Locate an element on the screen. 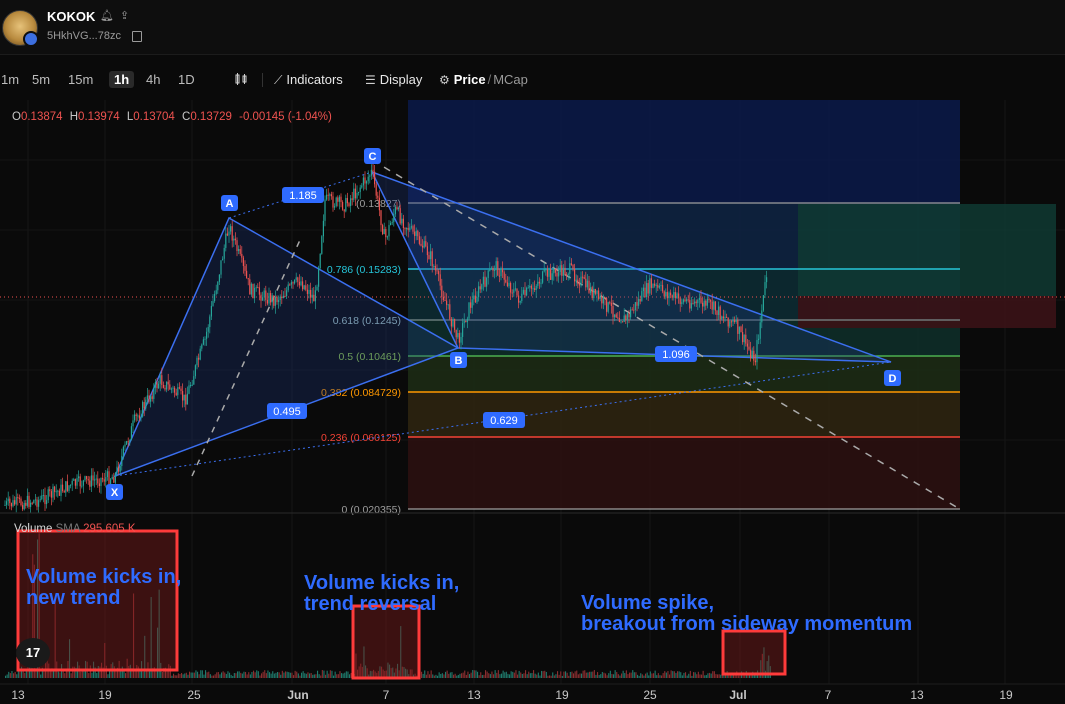  timeframe-5m: 5m is located at coordinates (41, 79).